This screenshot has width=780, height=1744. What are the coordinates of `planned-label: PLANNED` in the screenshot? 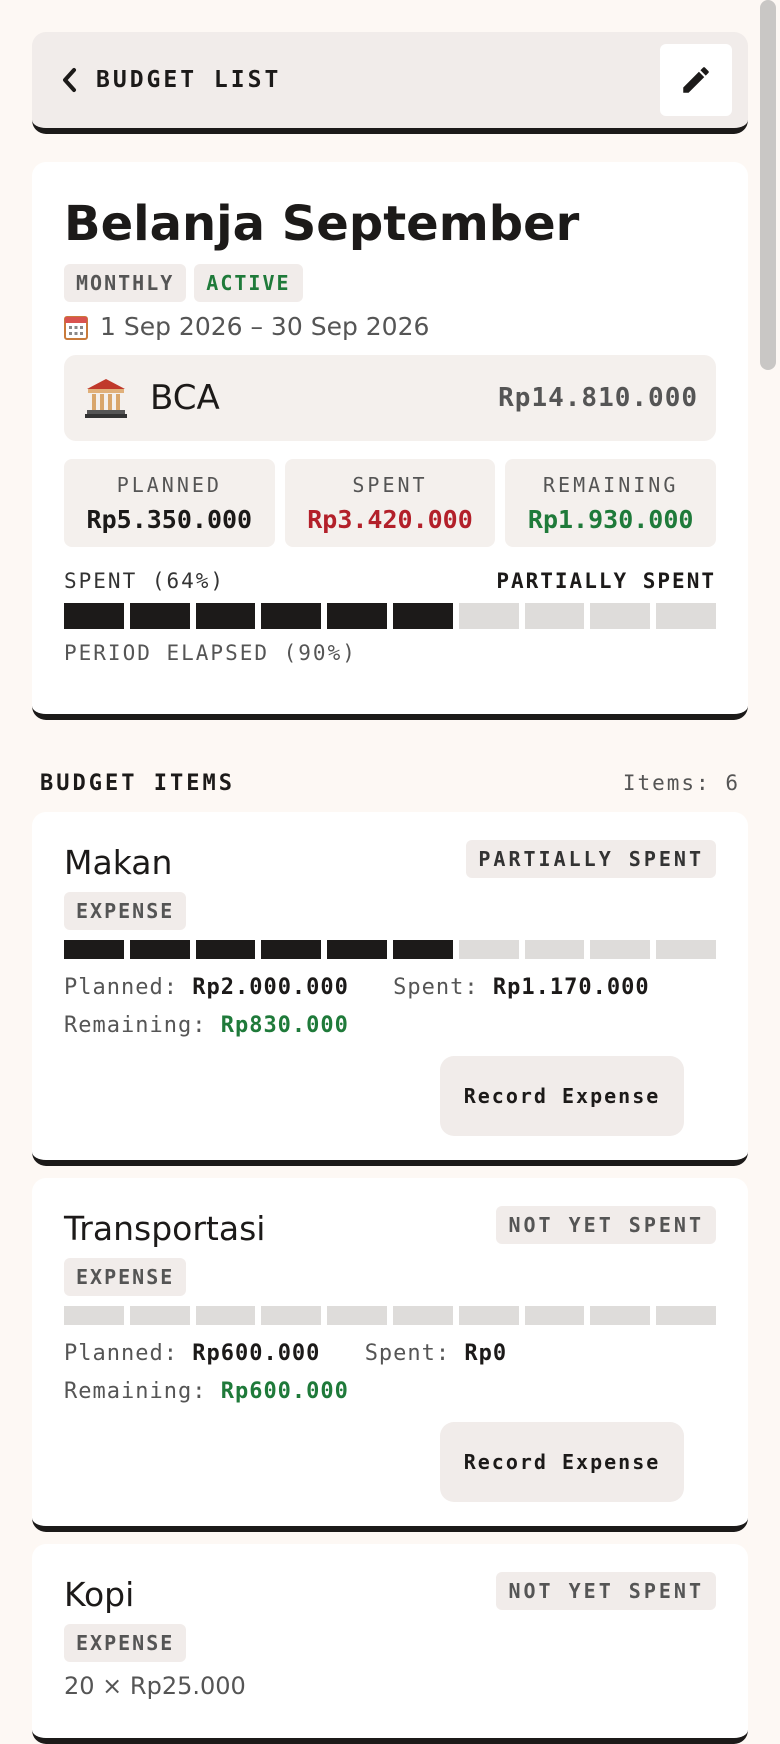 It's located at (169, 484).